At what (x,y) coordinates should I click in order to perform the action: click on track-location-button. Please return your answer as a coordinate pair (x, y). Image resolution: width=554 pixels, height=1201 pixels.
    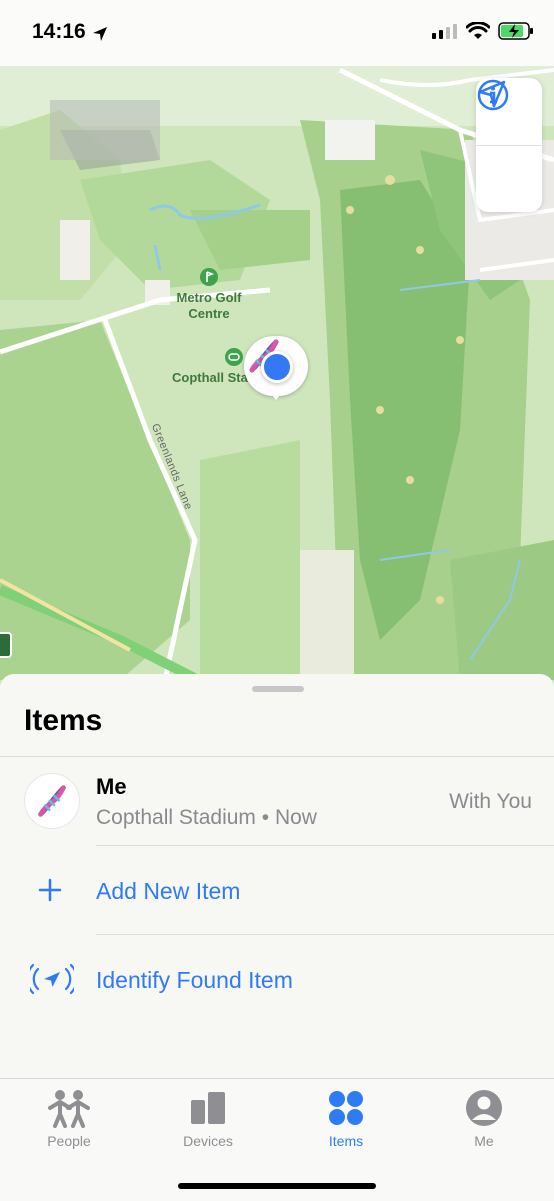
    Looking at the image, I should click on (509, 146).